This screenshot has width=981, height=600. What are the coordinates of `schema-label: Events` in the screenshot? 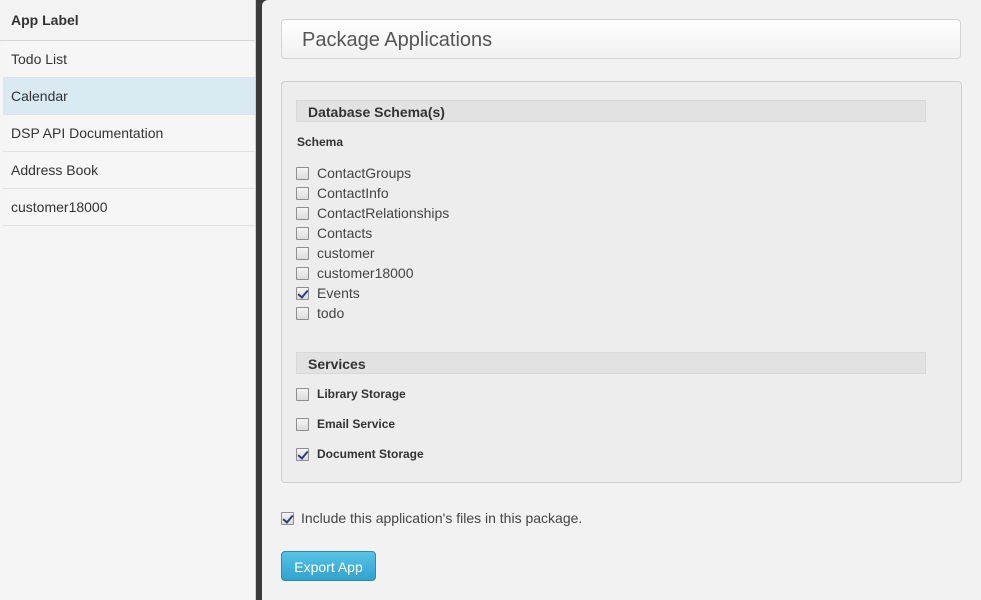 It's located at (338, 293).